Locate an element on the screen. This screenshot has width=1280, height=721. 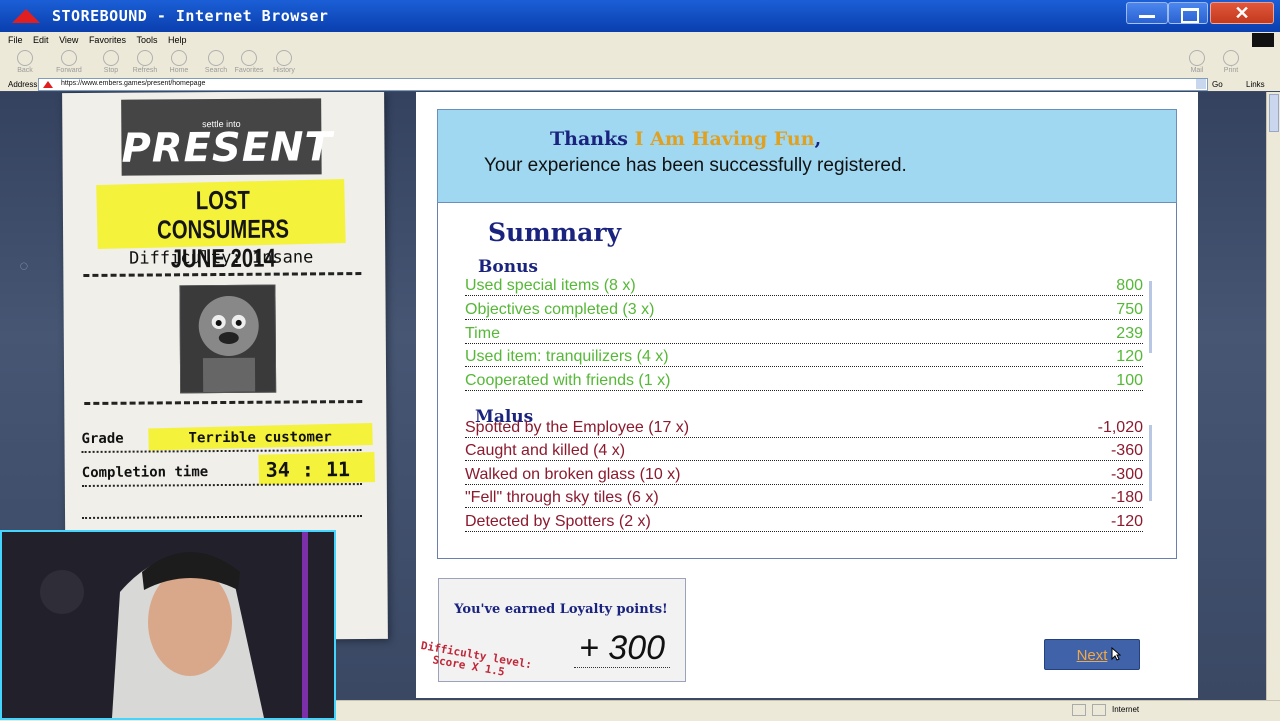
title-bar: STOREBOUND - Internet Browser ✕ is located at coordinates (640, 16).